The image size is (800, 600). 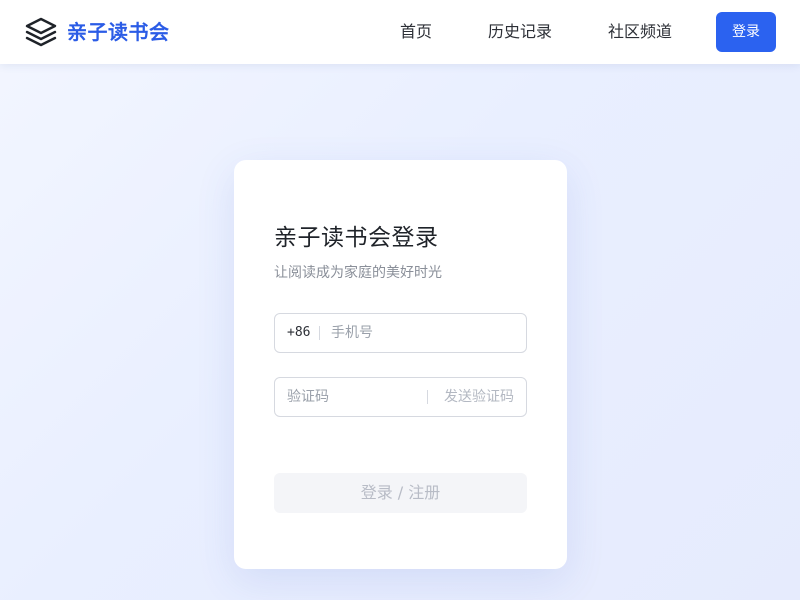 What do you see at coordinates (358, 273) in the screenshot?
I see `login-subtitle: 让阅读成为家庭的美好时光` at bounding box center [358, 273].